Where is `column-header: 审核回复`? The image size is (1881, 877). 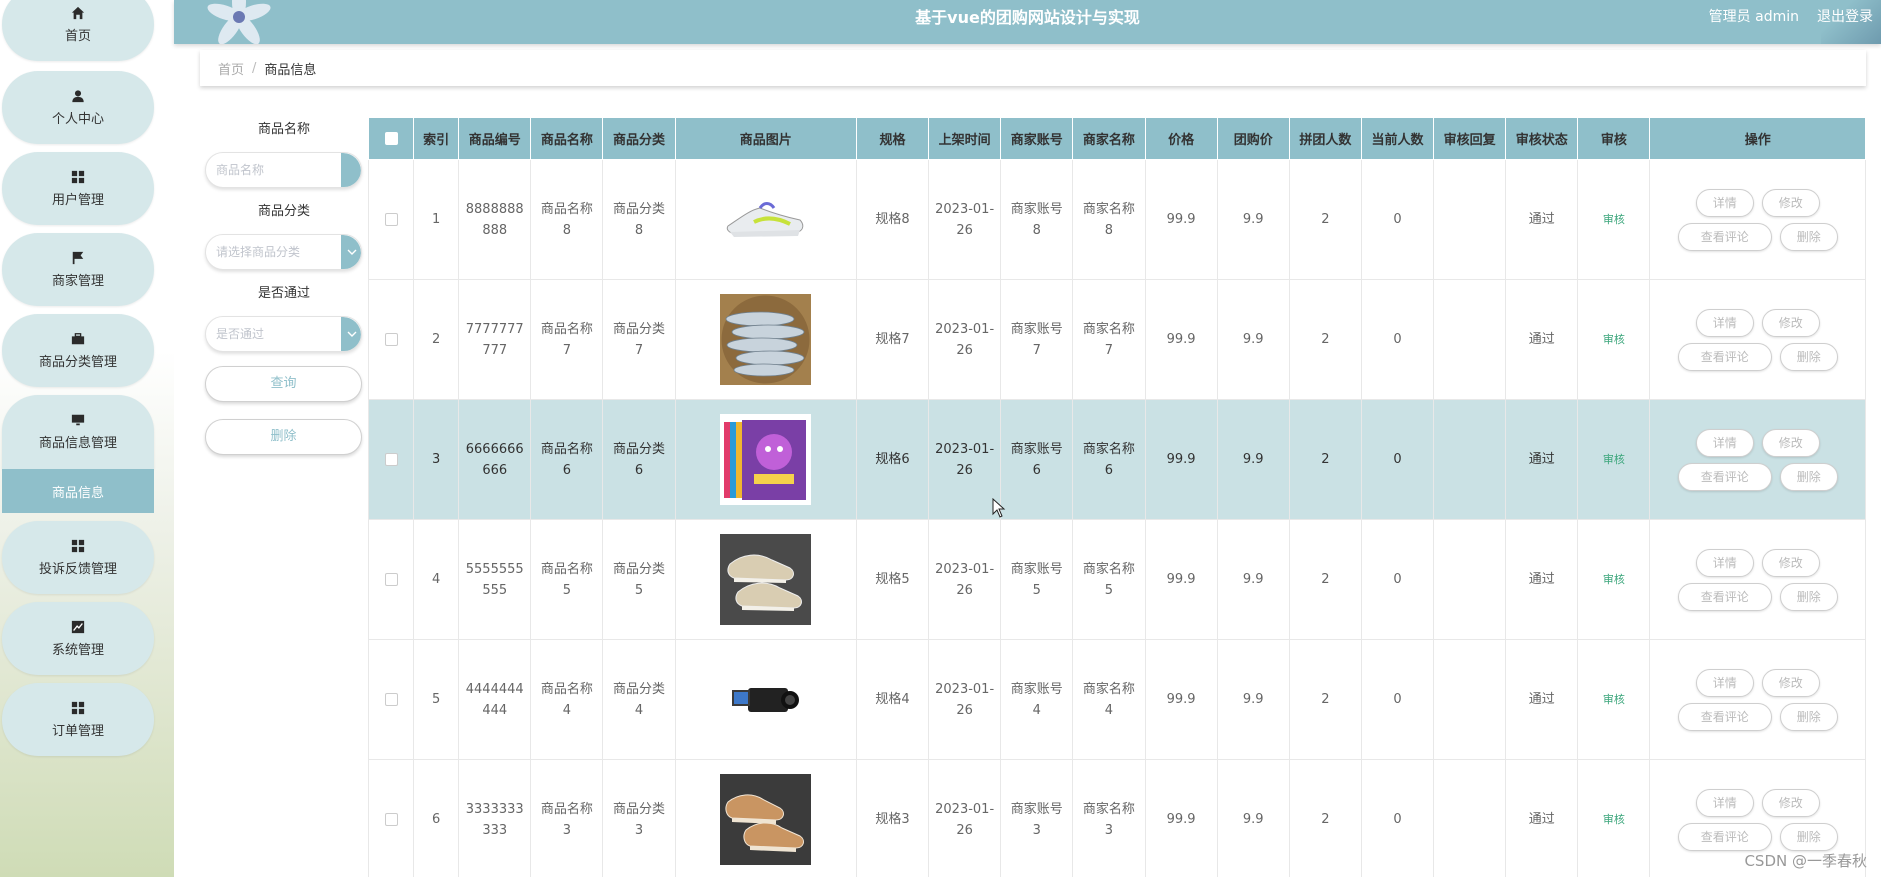
column-header: 审核回复 is located at coordinates (1470, 138).